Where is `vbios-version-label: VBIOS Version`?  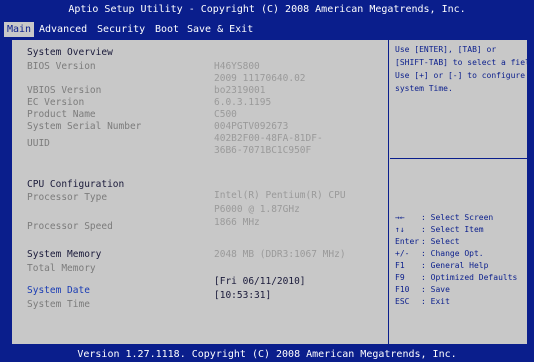
vbios-version-label: VBIOS Version is located at coordinates (64, 90).